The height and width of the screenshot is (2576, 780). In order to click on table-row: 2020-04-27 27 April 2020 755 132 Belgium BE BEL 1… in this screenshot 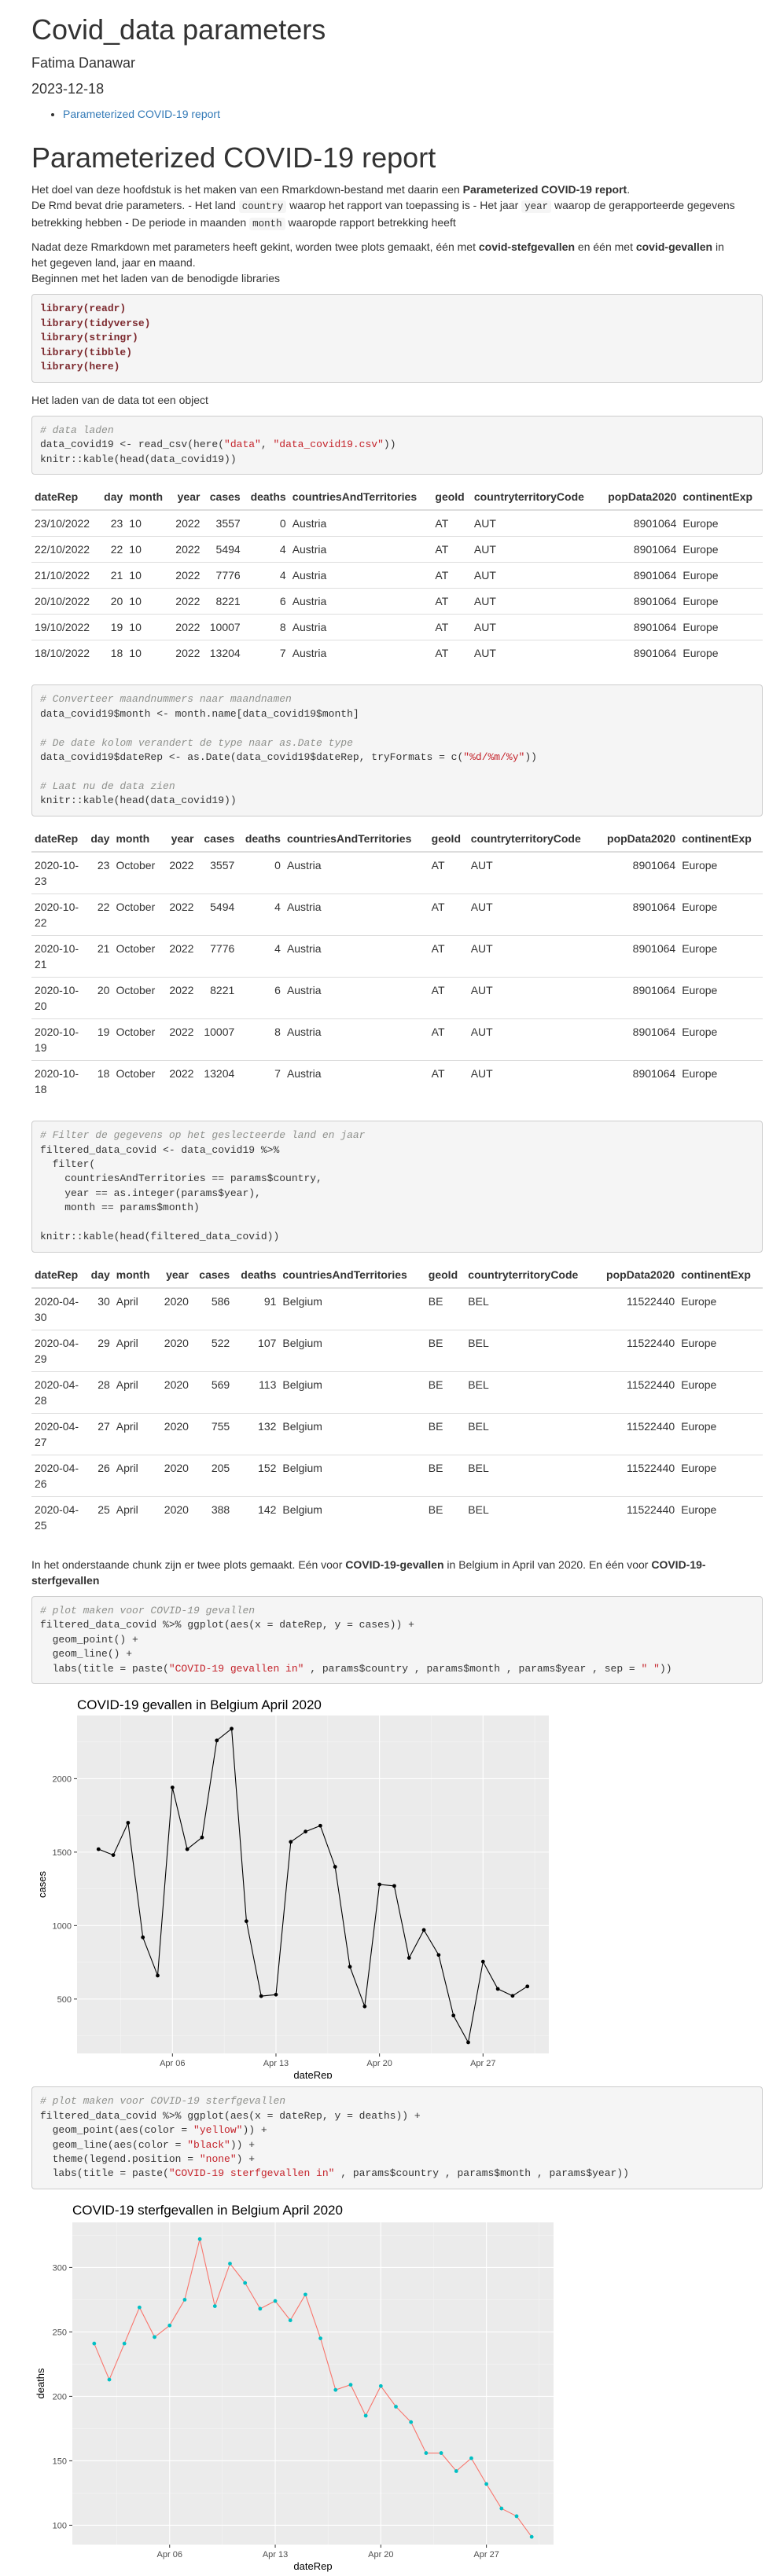, I will do `click(397, 1433)`.